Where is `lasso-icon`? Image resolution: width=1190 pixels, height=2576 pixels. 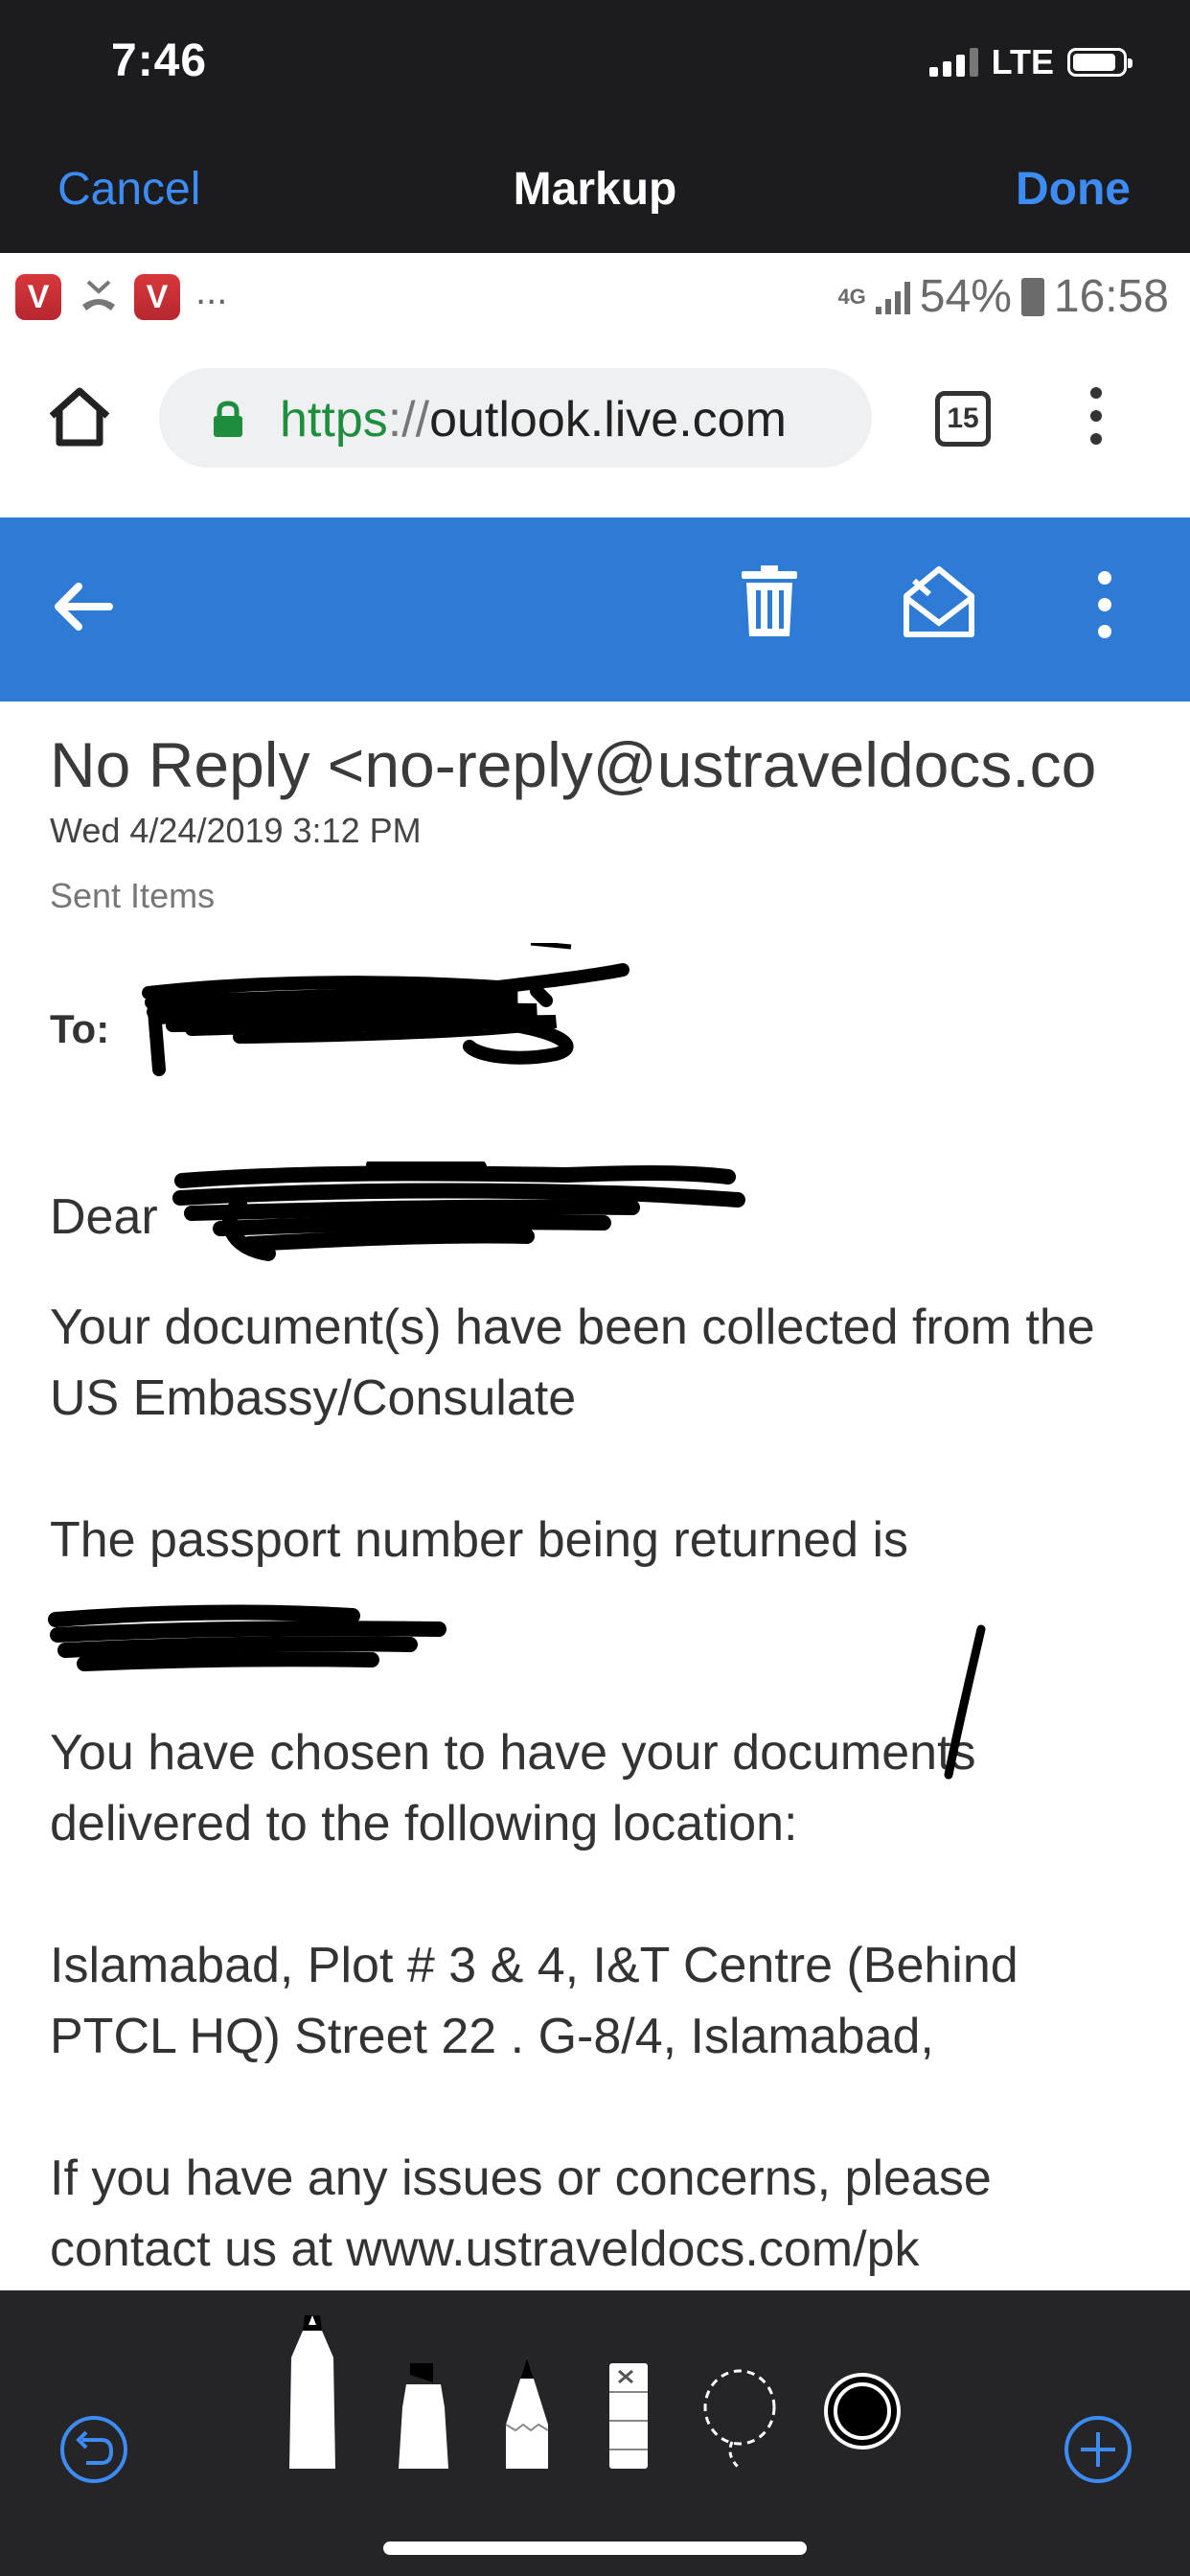 lasso-icon is located at coordinates (740, 2419).